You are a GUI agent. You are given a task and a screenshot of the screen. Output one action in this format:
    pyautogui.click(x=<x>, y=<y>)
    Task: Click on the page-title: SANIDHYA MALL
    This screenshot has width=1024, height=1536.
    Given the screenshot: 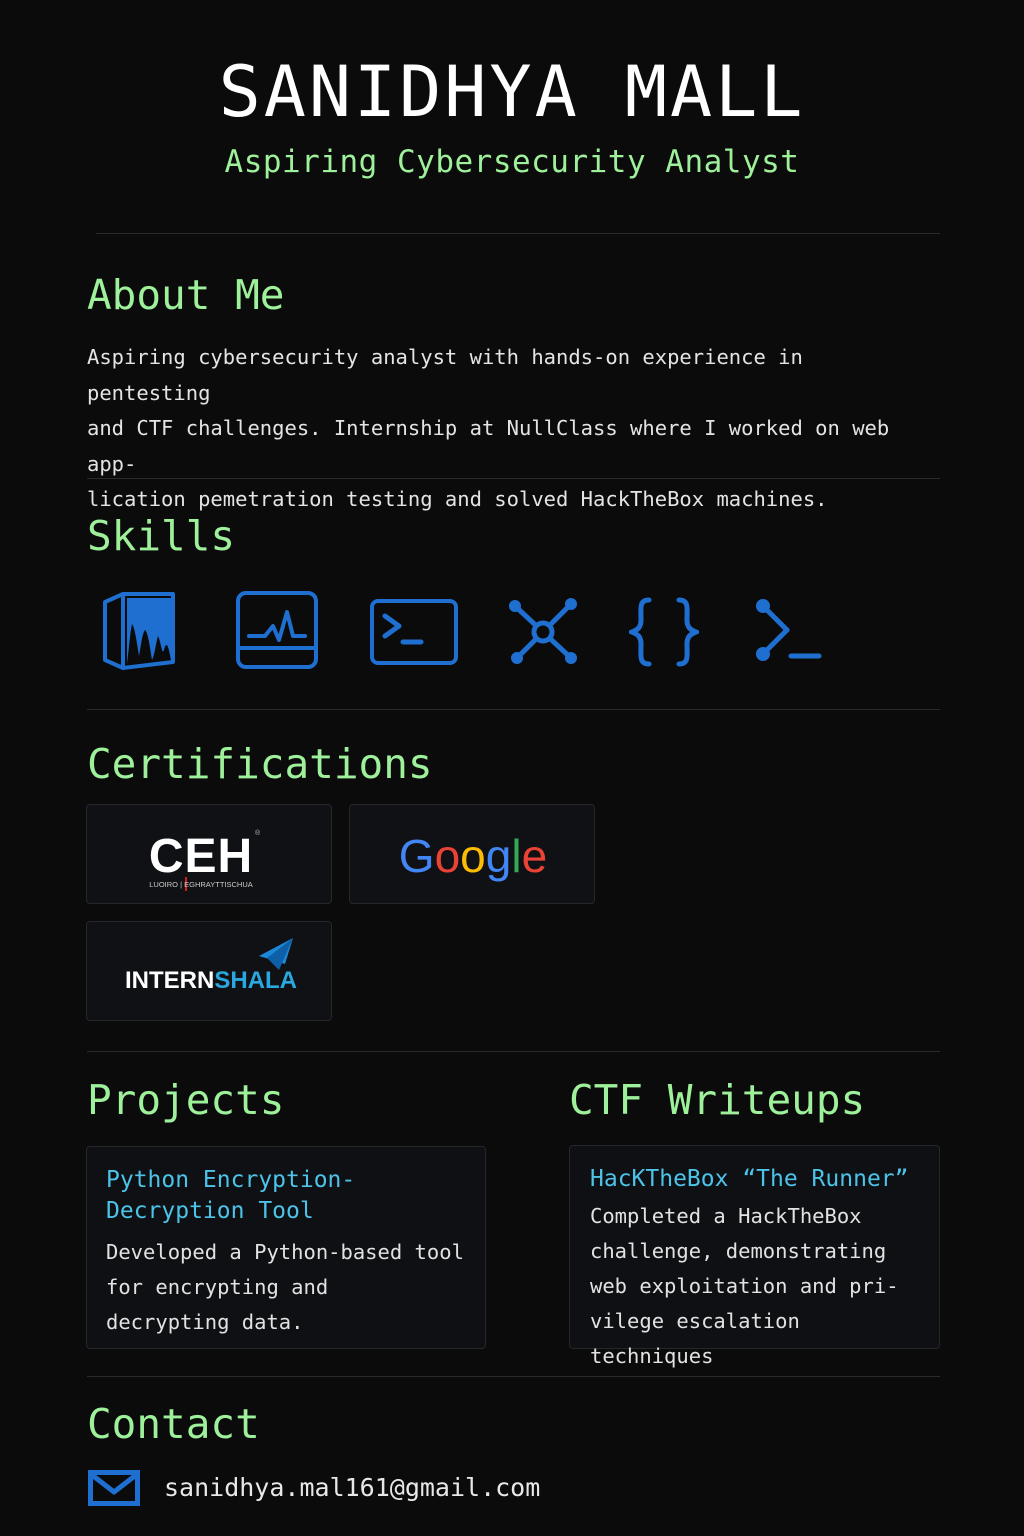 What is the action you would take?
    pyautogui.click(x=512, y=92)
    